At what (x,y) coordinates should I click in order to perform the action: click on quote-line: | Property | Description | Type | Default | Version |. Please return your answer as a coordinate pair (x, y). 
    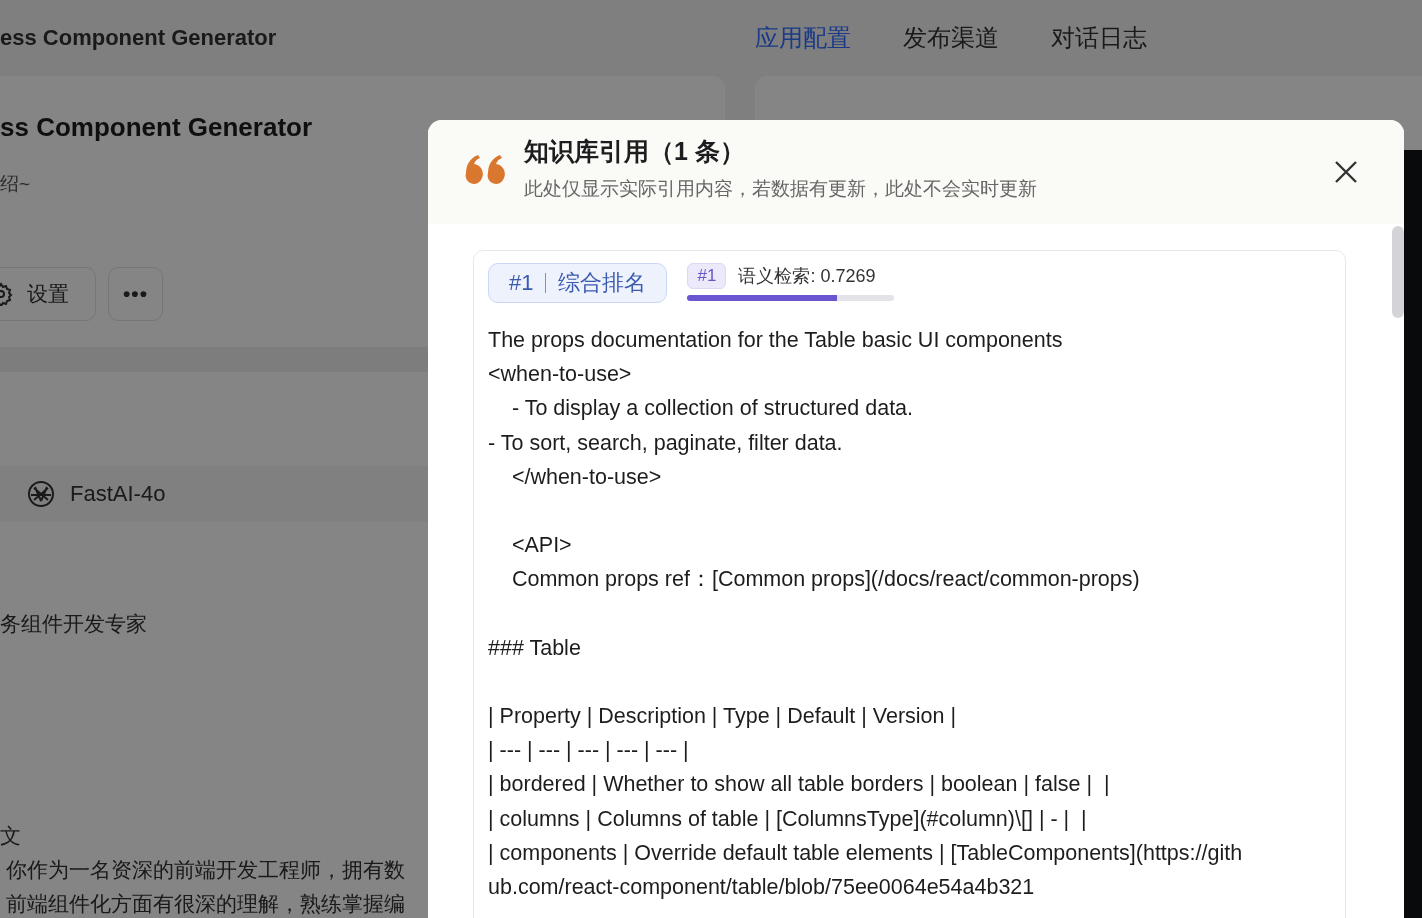
    Looking at the image, I should click on (722, 716).